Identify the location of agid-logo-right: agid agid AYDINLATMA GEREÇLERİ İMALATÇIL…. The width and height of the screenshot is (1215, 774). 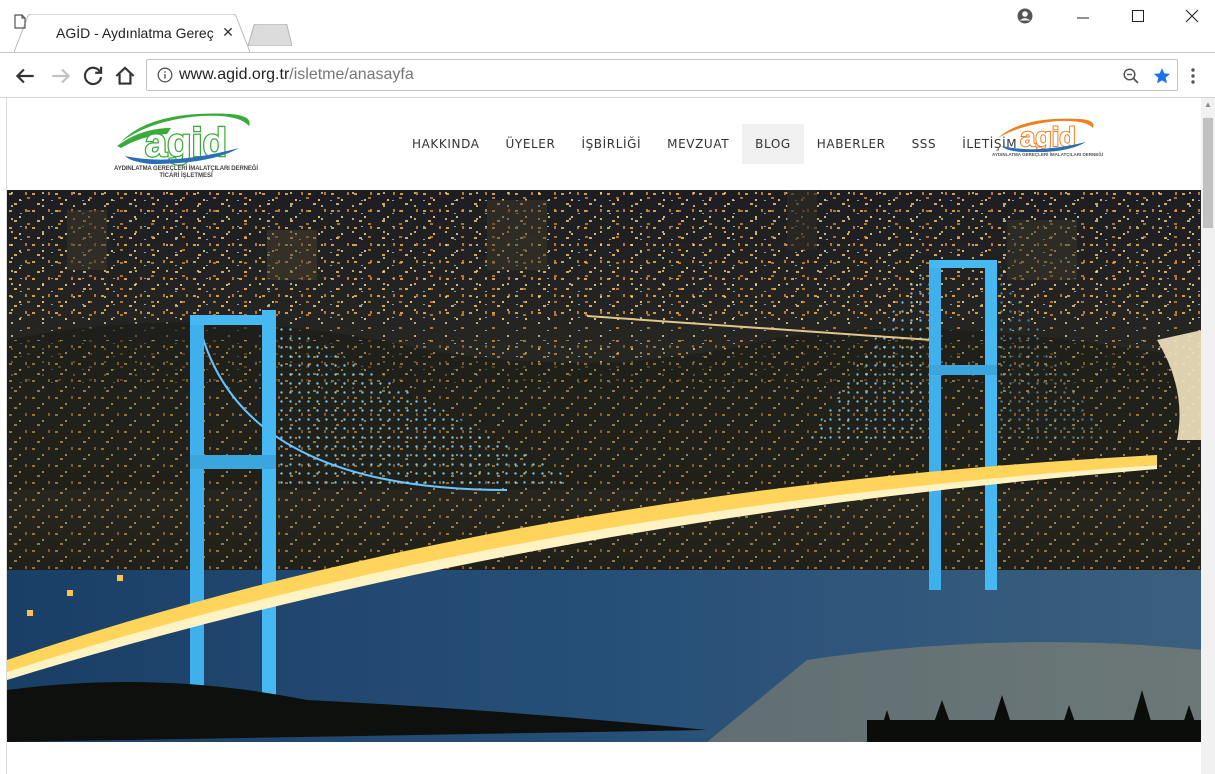
(1047, 140).